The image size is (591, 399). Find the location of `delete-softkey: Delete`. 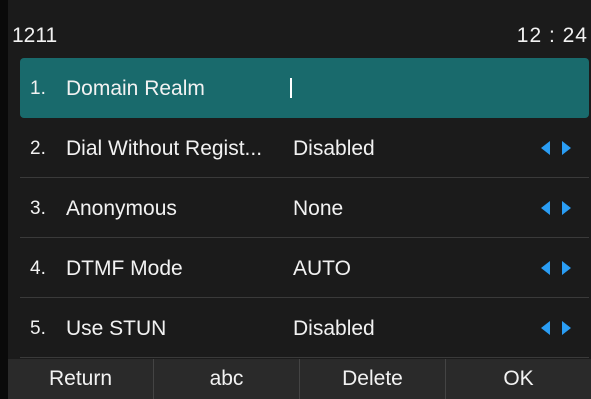

delete-softkey: Delete is located at coordinates (373, 379).